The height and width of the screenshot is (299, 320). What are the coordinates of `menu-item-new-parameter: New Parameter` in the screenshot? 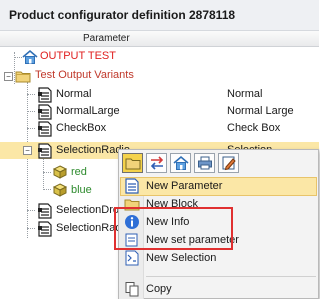 It's located at (218, 186).